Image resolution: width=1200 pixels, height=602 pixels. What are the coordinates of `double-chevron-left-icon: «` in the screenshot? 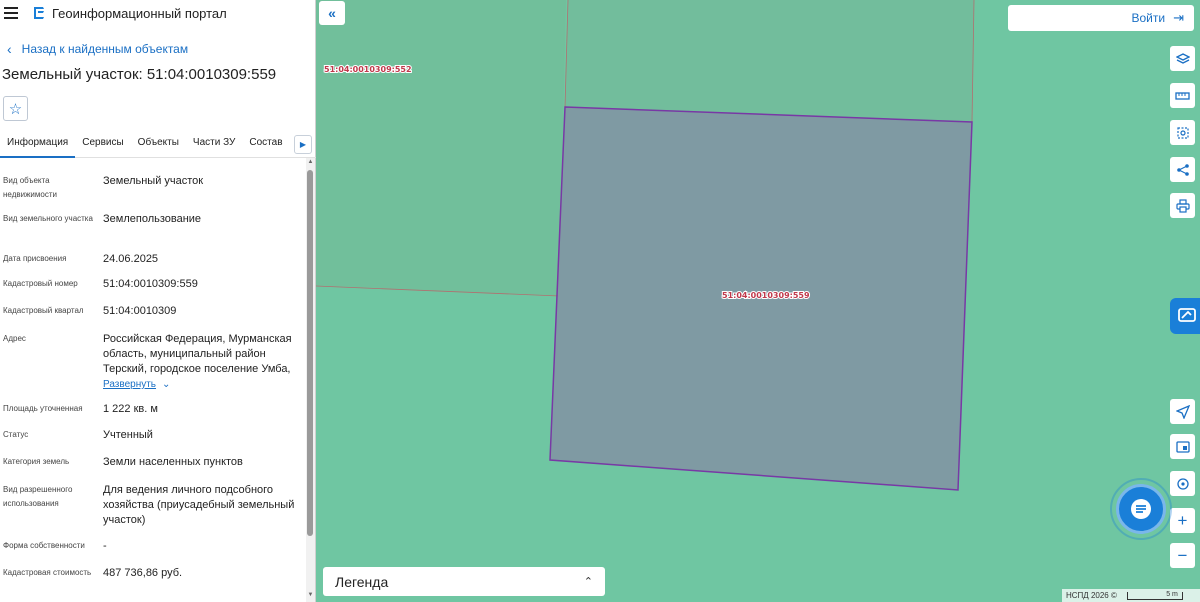 It's located at (332, 13).